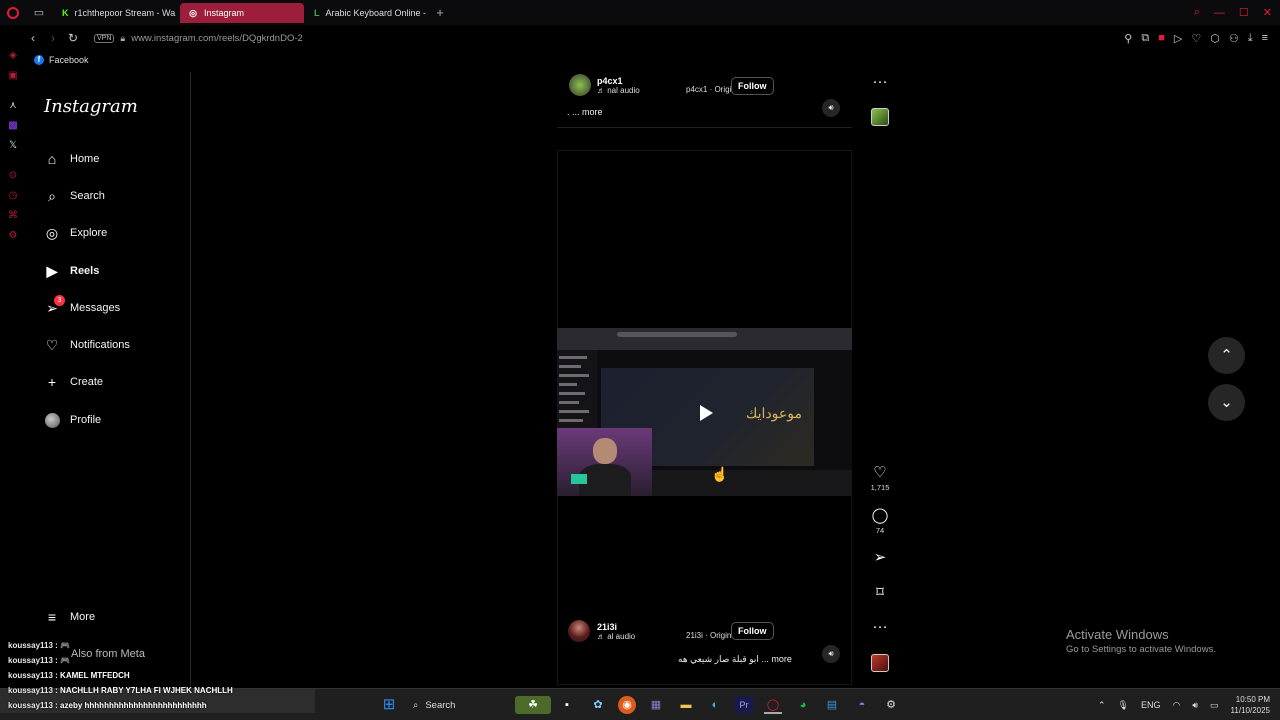  I want to click on reload-button: ↻, so click(73, 38).